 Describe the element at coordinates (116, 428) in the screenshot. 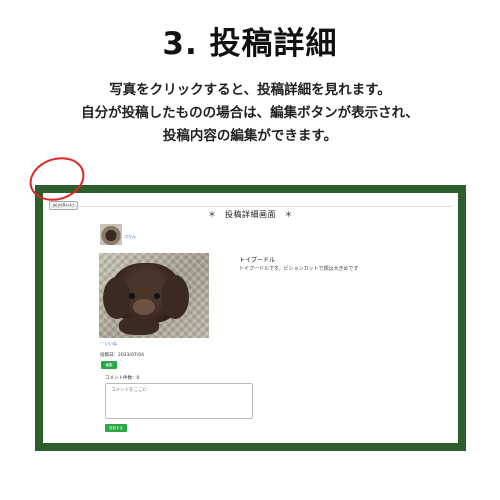

I see `submit-comment-button: 送信する` at that location.